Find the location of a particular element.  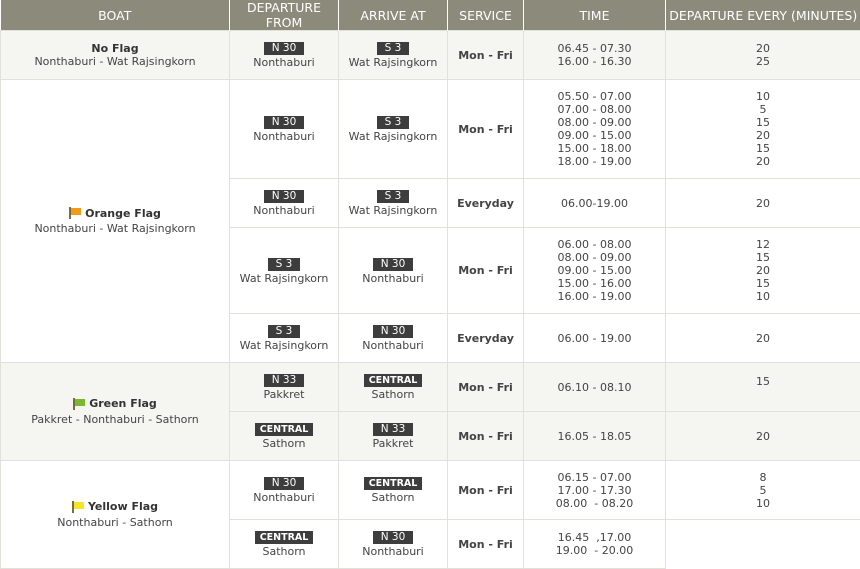

boat-name: Yellow Flag is located at coordinates (123, 506).